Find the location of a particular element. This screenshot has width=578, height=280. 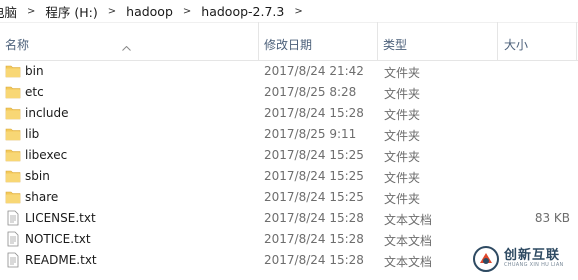

file-row-libexec: libexec 2017/8/24 15:25 文件夹 is located at coordinates (289, 155).